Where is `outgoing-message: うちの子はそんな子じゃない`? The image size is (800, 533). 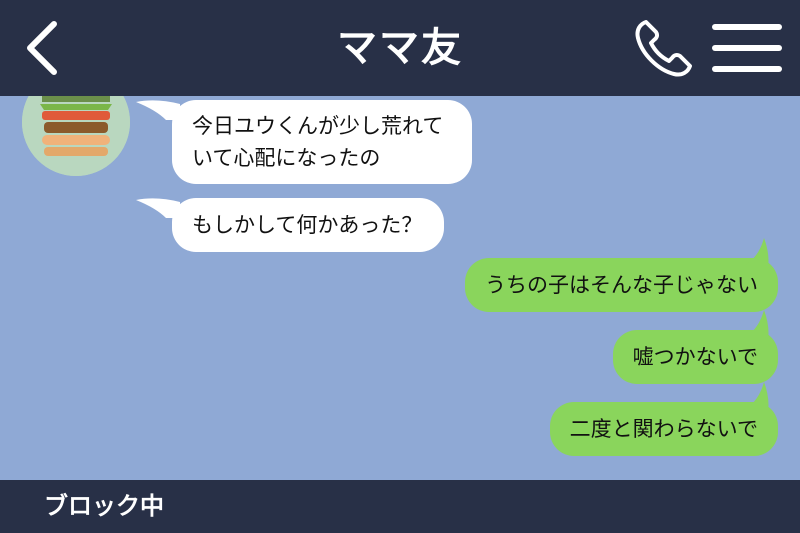
outgoing-message: うちの子はそんな子じゃない is located at coordinates (621, 285).